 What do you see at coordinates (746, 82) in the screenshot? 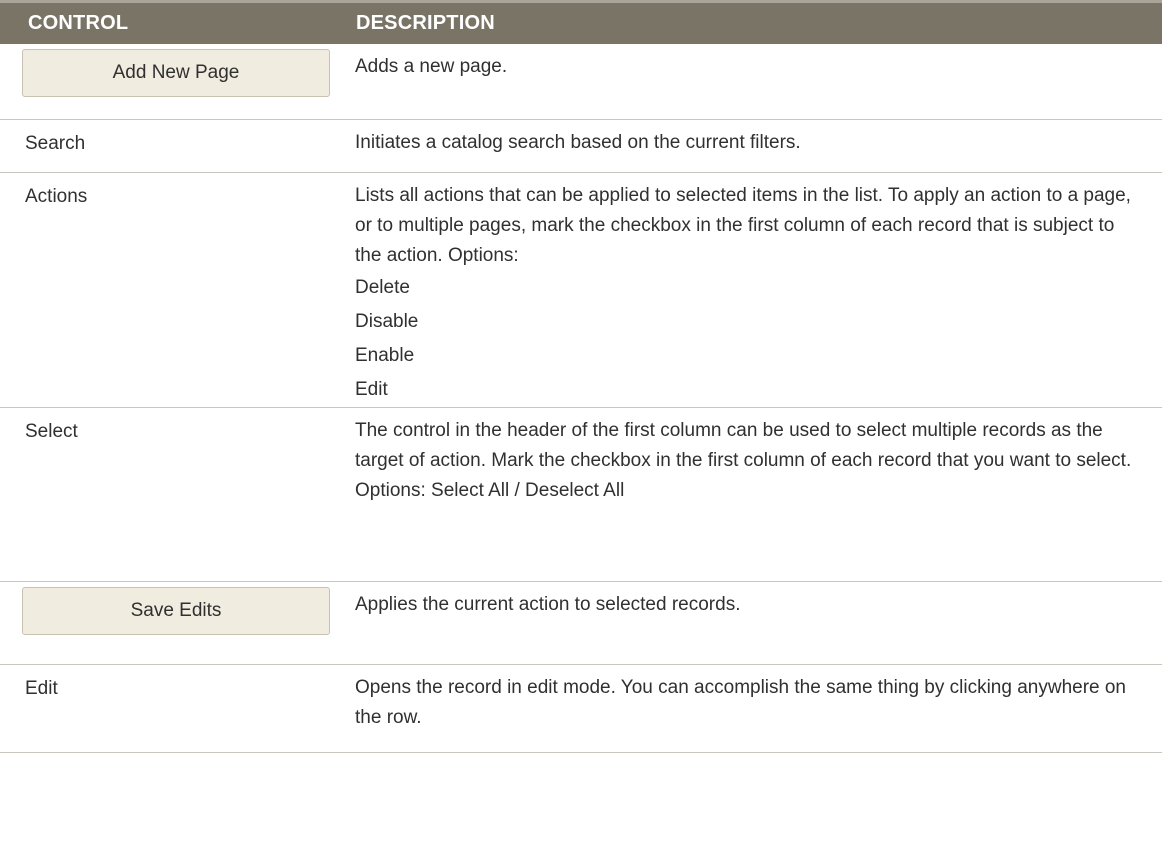
I see `description-cell: Adds a new page.` at bounding box center [746, 82].